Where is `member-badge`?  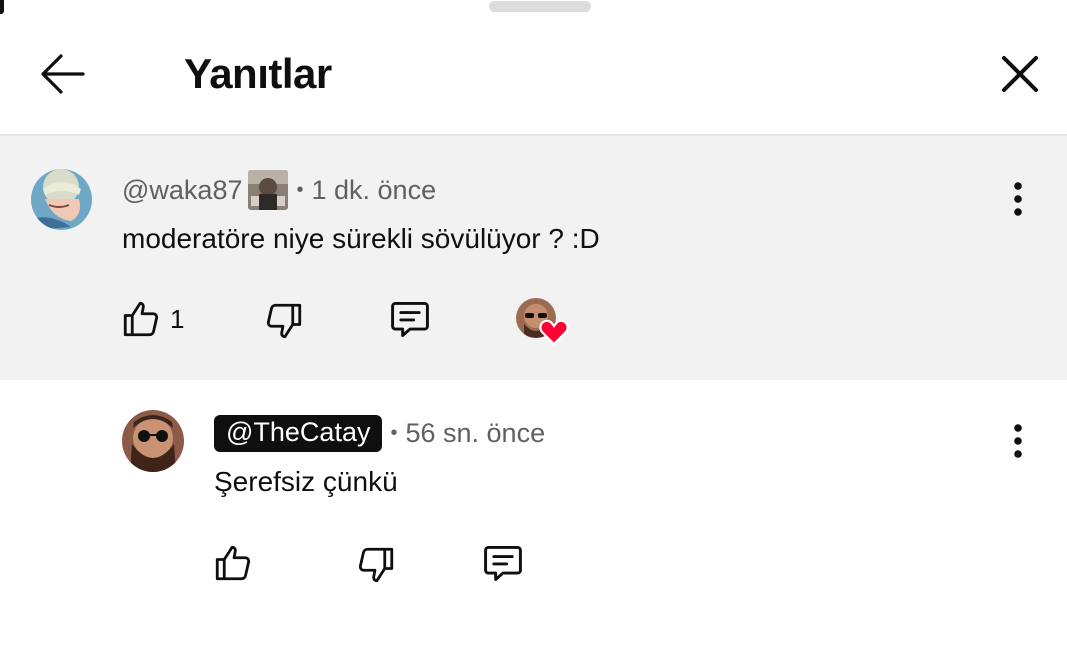 member-badge is located at coordinates (268, 190).